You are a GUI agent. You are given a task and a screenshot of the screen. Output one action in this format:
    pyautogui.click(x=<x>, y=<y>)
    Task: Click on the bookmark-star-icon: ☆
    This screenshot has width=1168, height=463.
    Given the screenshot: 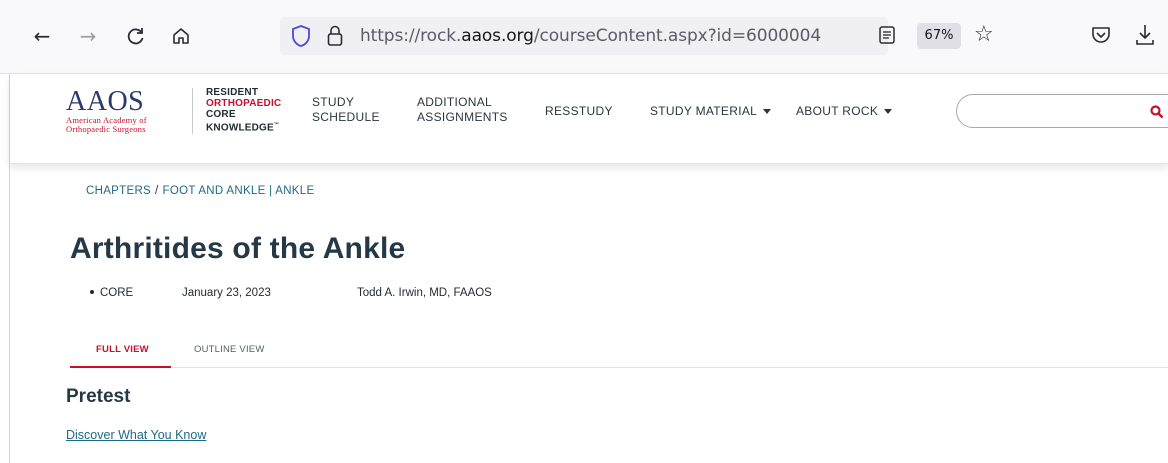 What is the action you would take?
    pyautogui.click(x=984, y=34)
    